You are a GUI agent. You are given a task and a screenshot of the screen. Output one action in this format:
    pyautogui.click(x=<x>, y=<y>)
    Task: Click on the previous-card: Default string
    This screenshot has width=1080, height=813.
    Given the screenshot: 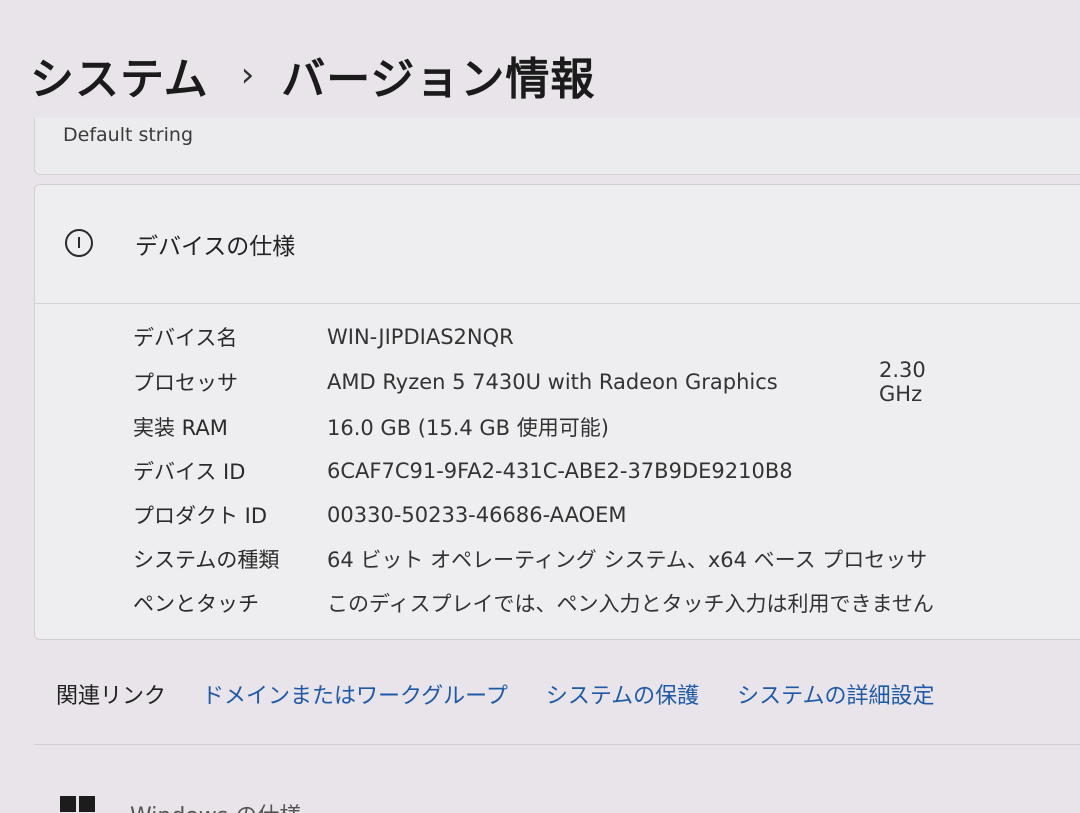 What is the action you would take?
    pyautogui.click(x=557, y=146)
    